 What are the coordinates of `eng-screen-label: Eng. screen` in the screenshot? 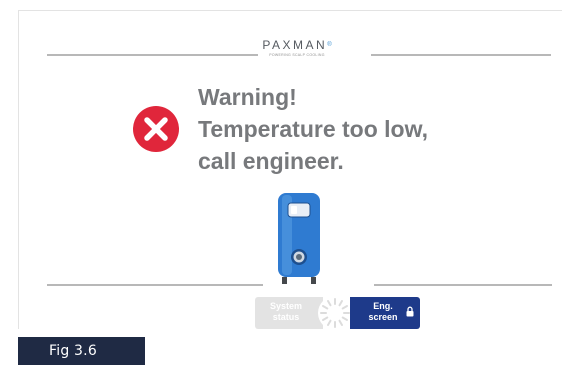 It's located at (383, 311).